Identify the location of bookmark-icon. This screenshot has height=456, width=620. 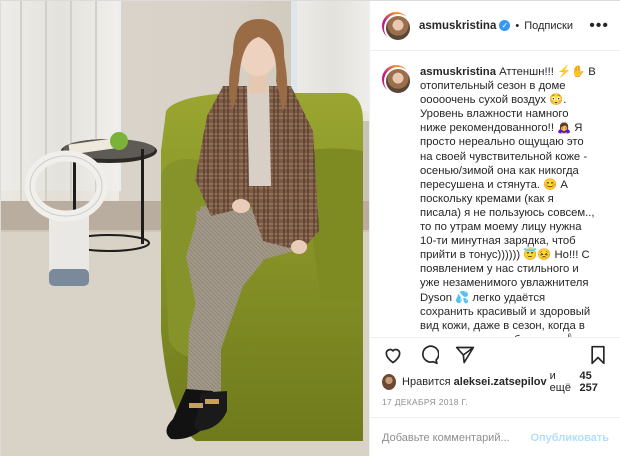
(598, 355).